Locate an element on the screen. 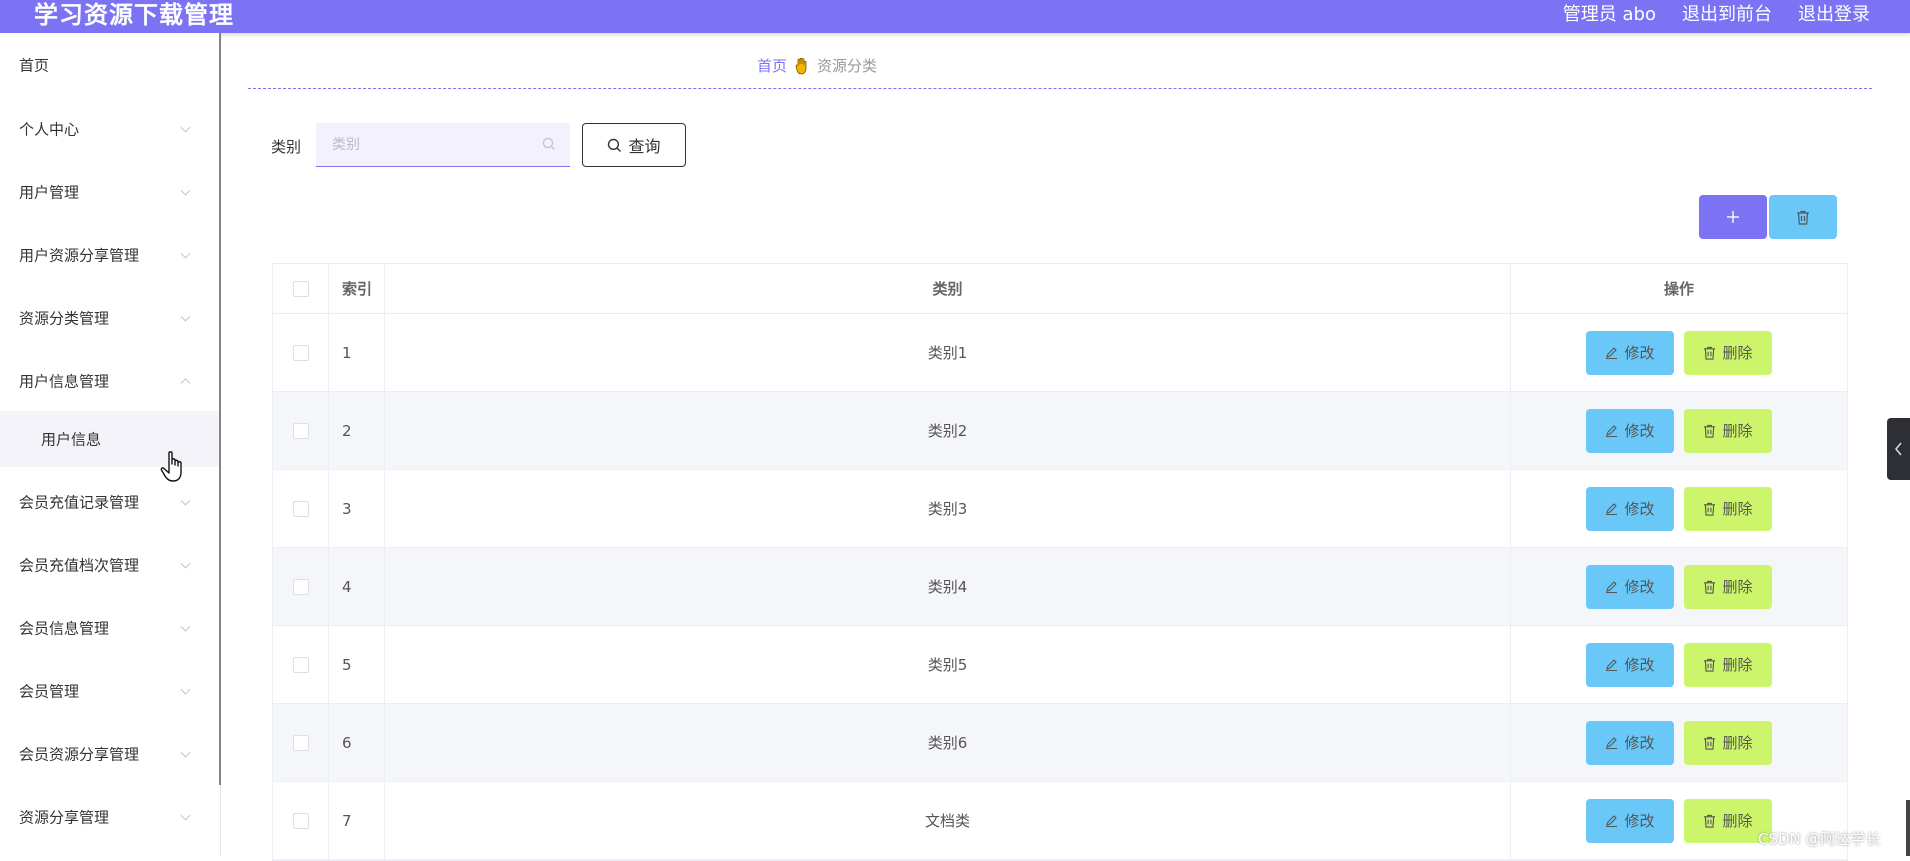 This screenshot has height=861, width=1910. row-index: 5 is located at coordinates (357, 664).